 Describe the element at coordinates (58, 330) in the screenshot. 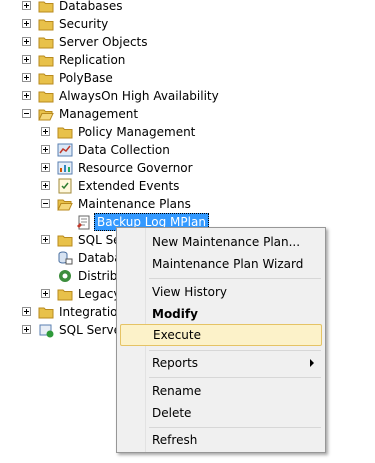

I see `tree-node-sql-server-agent-root: SQL Server` at that location.